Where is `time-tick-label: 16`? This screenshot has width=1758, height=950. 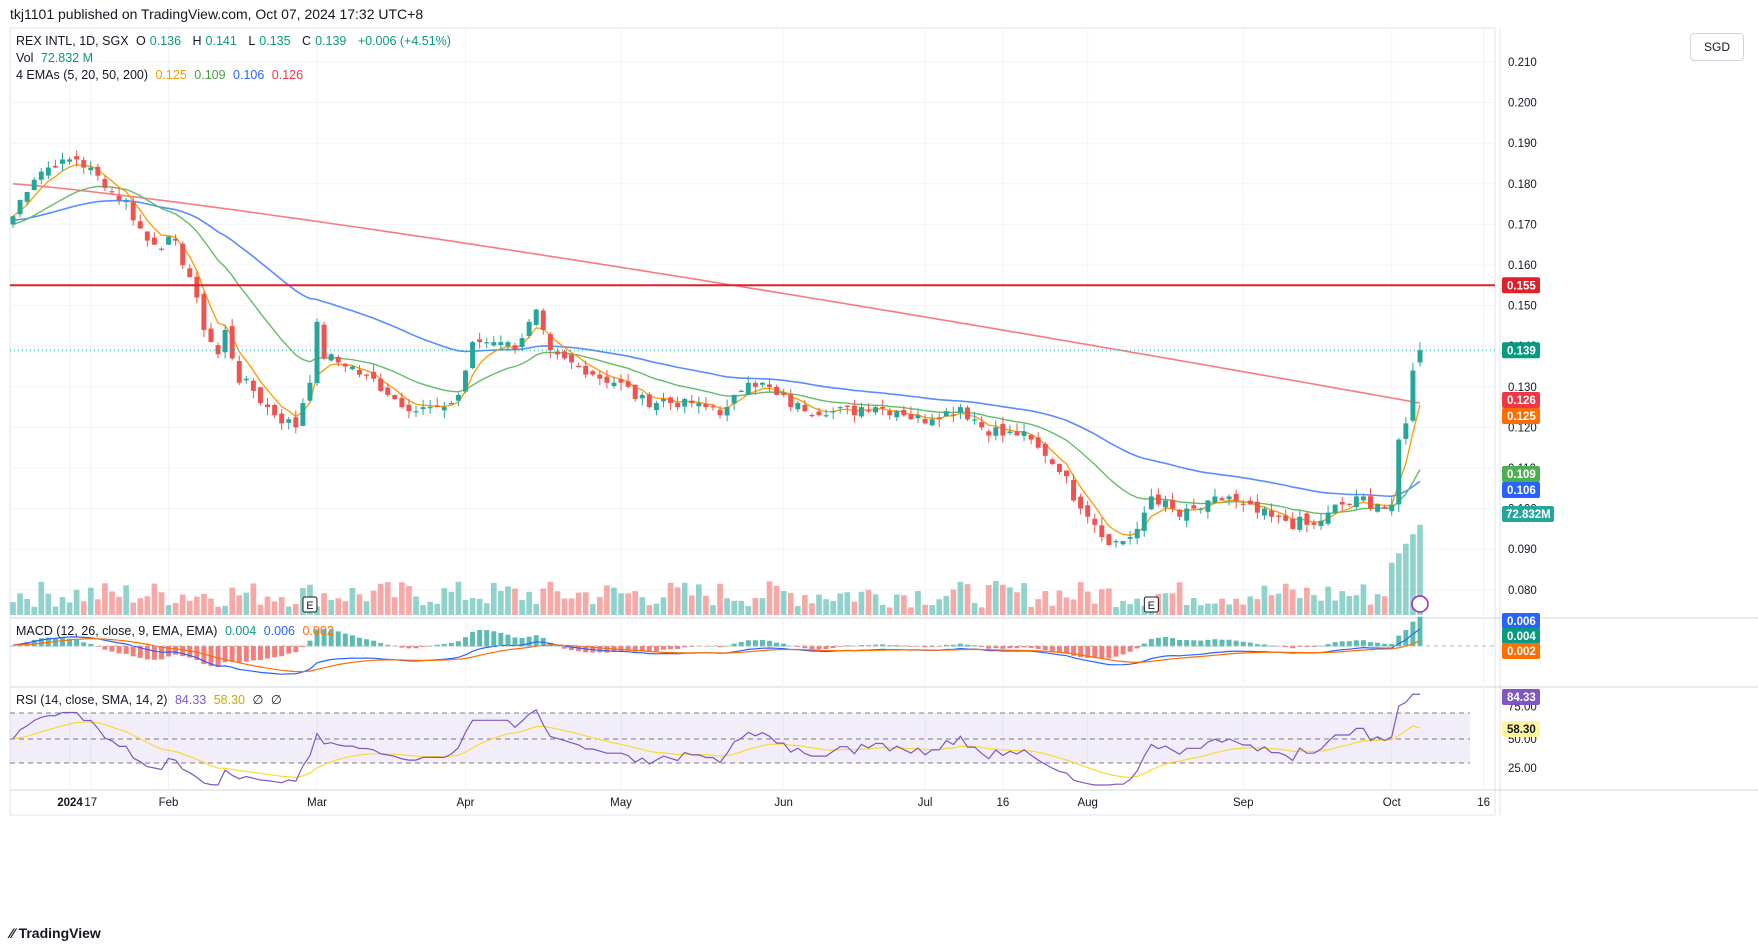
time-tick-label: 16 is located at coordinates (1483, 803).